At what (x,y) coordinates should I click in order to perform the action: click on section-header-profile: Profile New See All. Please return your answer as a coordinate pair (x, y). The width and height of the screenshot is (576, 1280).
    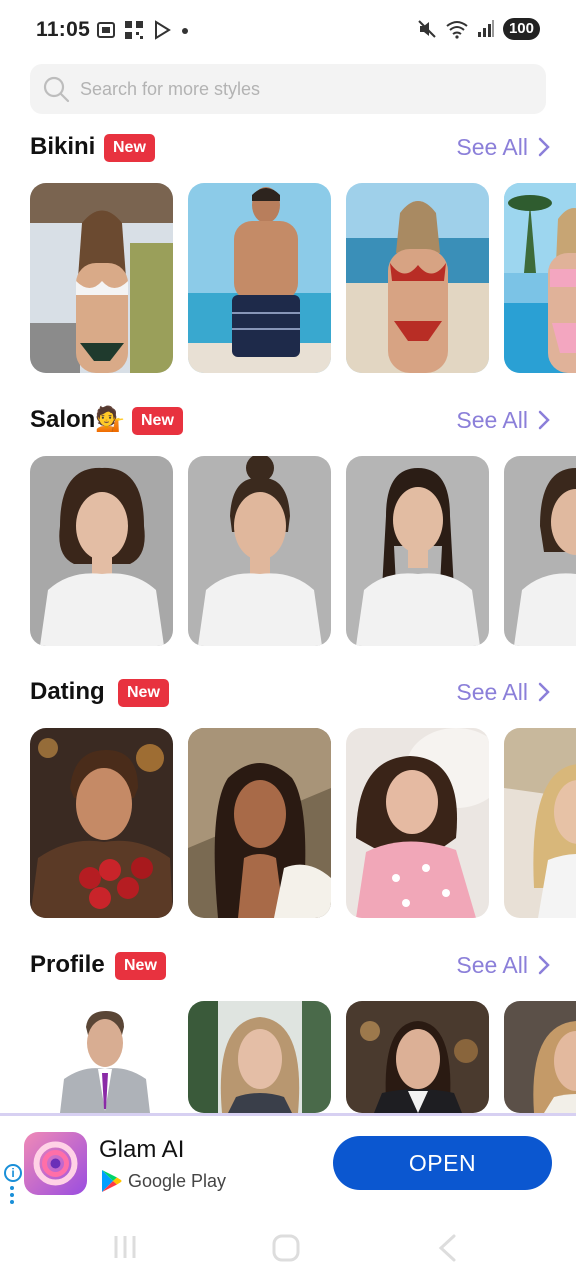
    Looking at the image, I should click on (290, 967).